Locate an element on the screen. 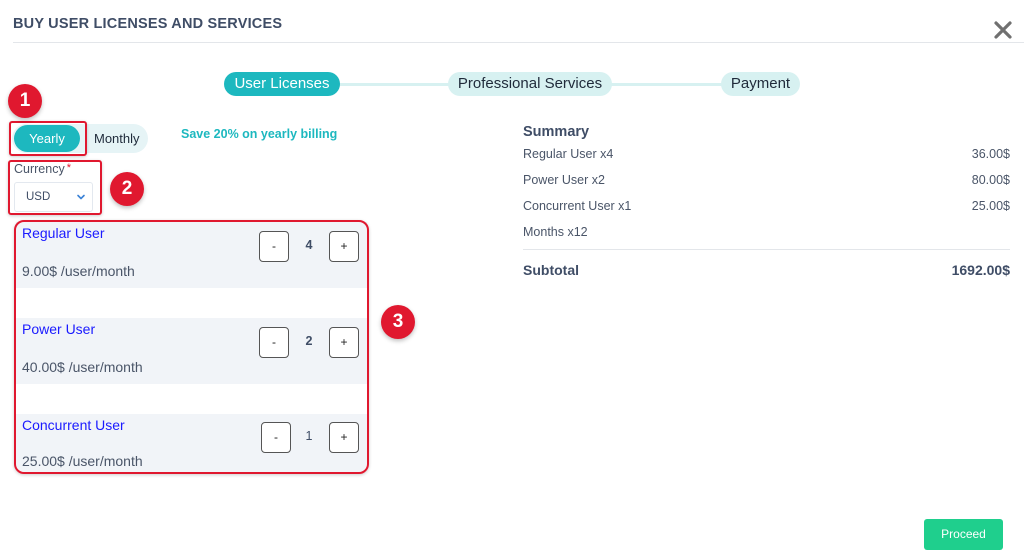 The height and width of the screenshot is (556, 1024). step-payment: Payment is located at coordinates (760, 84).